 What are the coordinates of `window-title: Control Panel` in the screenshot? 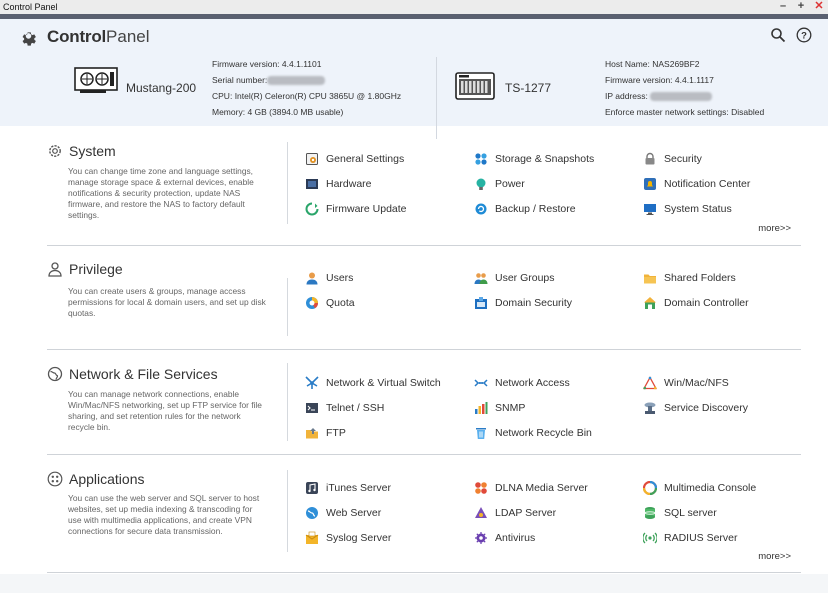 It's located at (30, 7).